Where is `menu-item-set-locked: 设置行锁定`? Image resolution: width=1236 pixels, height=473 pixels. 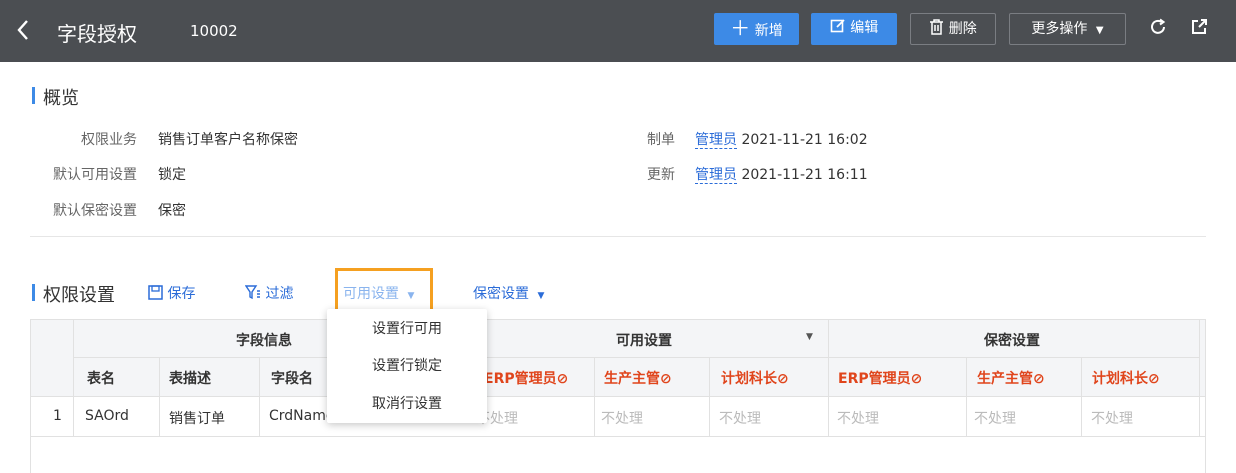
menu-item-set-locked: 设置行锁定 is located at coordinates (407, 366).